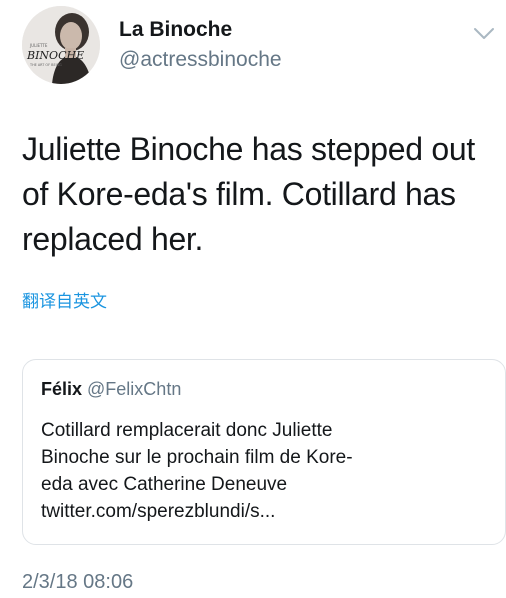  What do you see at coordinates (55, 55) in the screenshot?
I see `avatar-logo-main: BINOCHE` at bounding box center [55, 55].